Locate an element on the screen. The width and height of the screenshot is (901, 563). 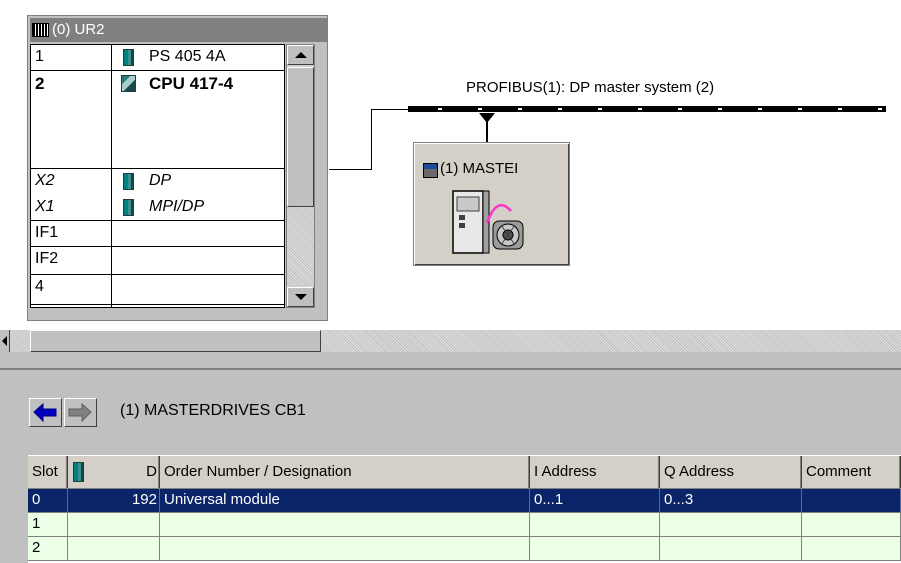
forward-button is located at coordinates (80, 412).